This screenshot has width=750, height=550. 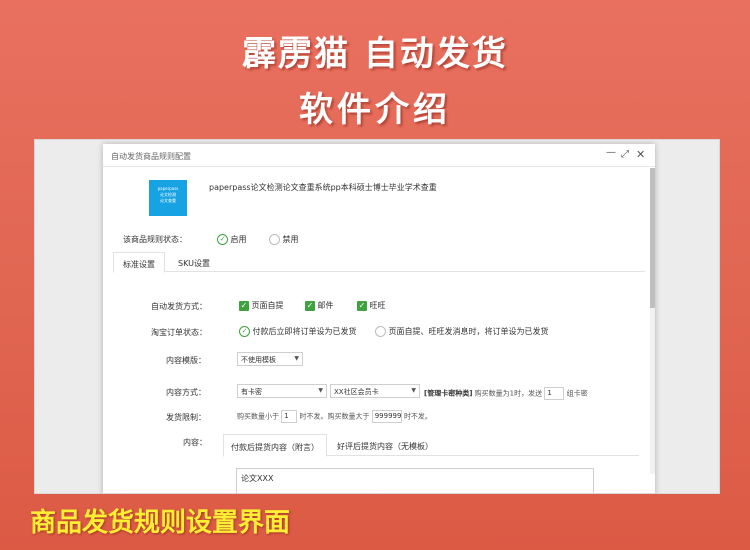 I want to click on card-type-select: XX社区会员卡 ▼, so click(x=375, y=391).